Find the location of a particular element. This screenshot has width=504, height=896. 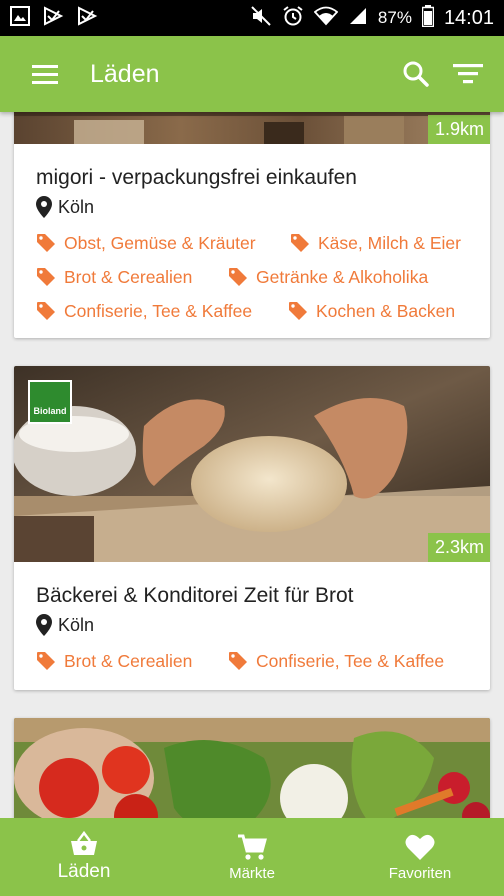

search-icon is located at coordinates (416, 74).